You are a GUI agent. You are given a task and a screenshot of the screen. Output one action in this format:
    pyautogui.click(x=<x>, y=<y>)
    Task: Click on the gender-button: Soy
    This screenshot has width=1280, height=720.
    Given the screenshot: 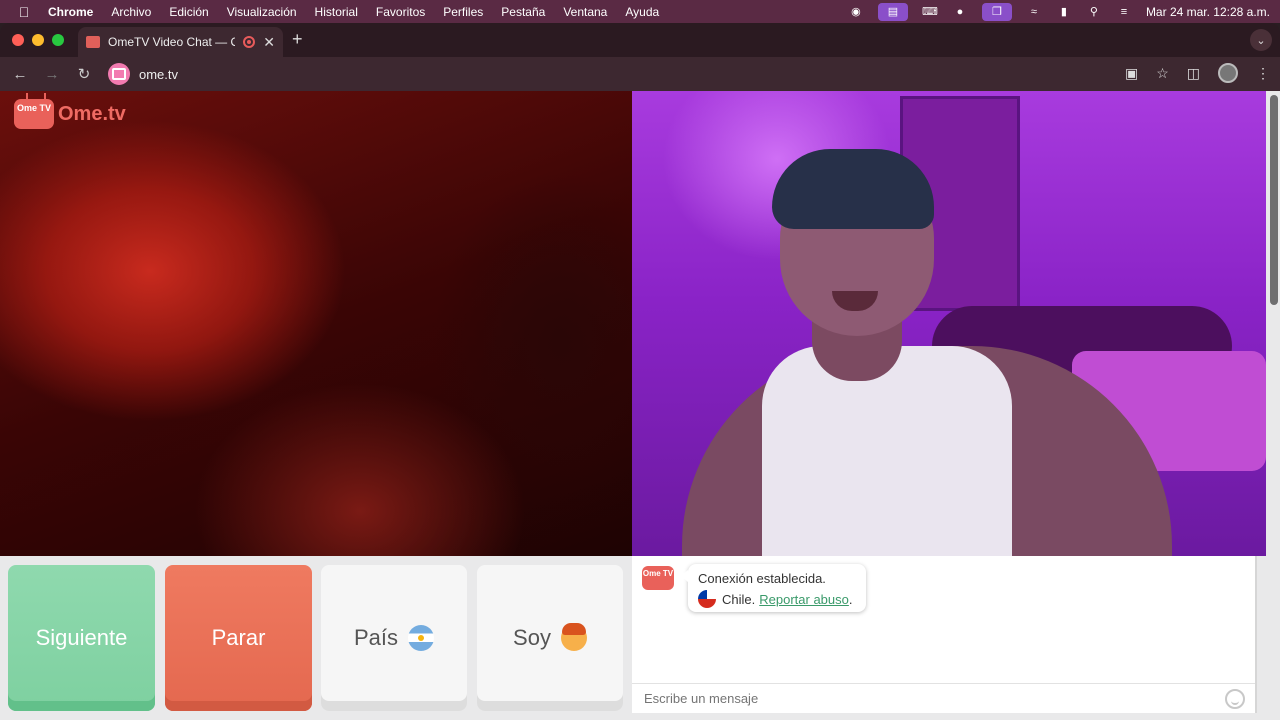 What is the action you would take?
    pyautogui.click(x=550, y=638)
    